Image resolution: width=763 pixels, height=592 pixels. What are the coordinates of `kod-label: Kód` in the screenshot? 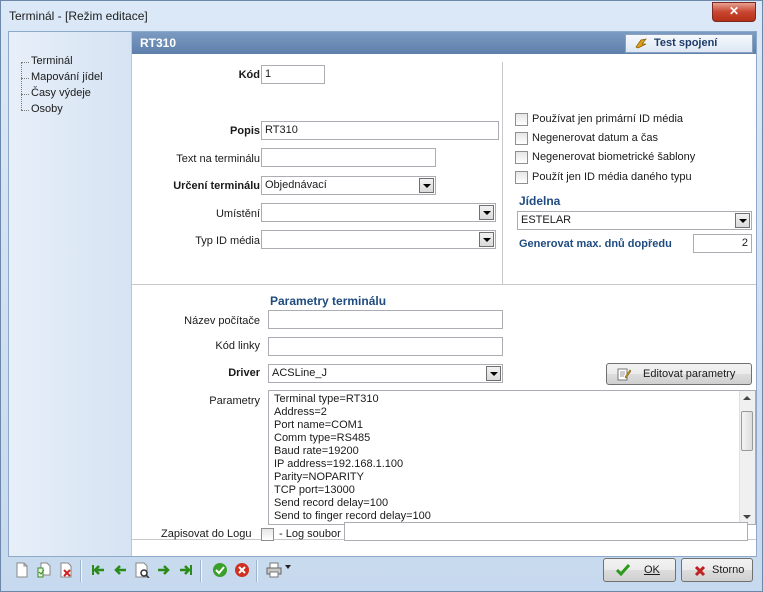 It's located at (249, 75).